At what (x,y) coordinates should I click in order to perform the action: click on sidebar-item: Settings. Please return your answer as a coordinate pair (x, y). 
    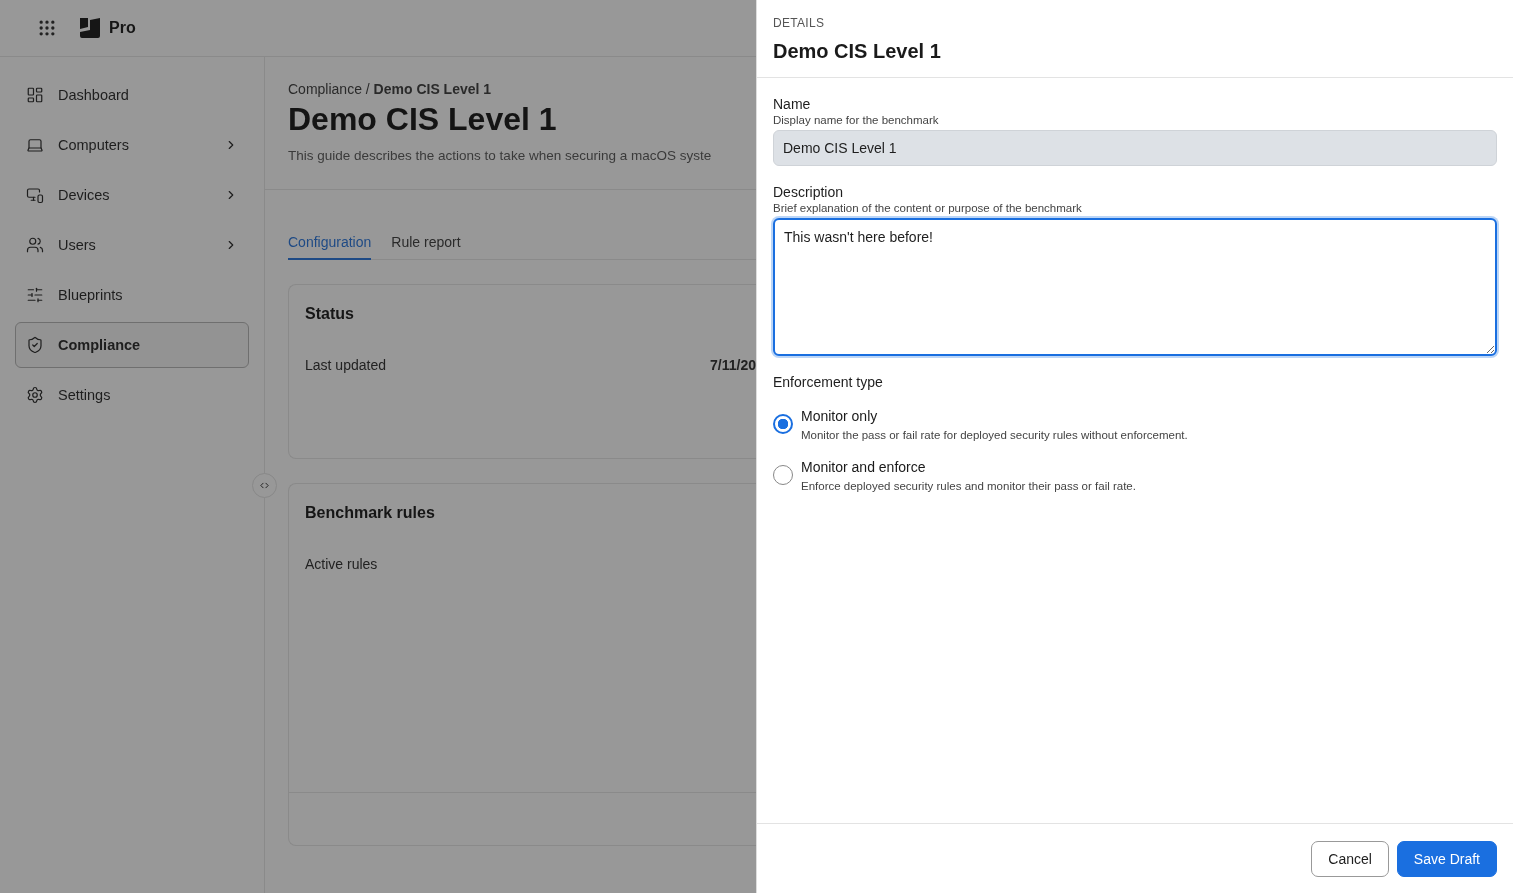
    Looking at the image, I should click on (132, 395).